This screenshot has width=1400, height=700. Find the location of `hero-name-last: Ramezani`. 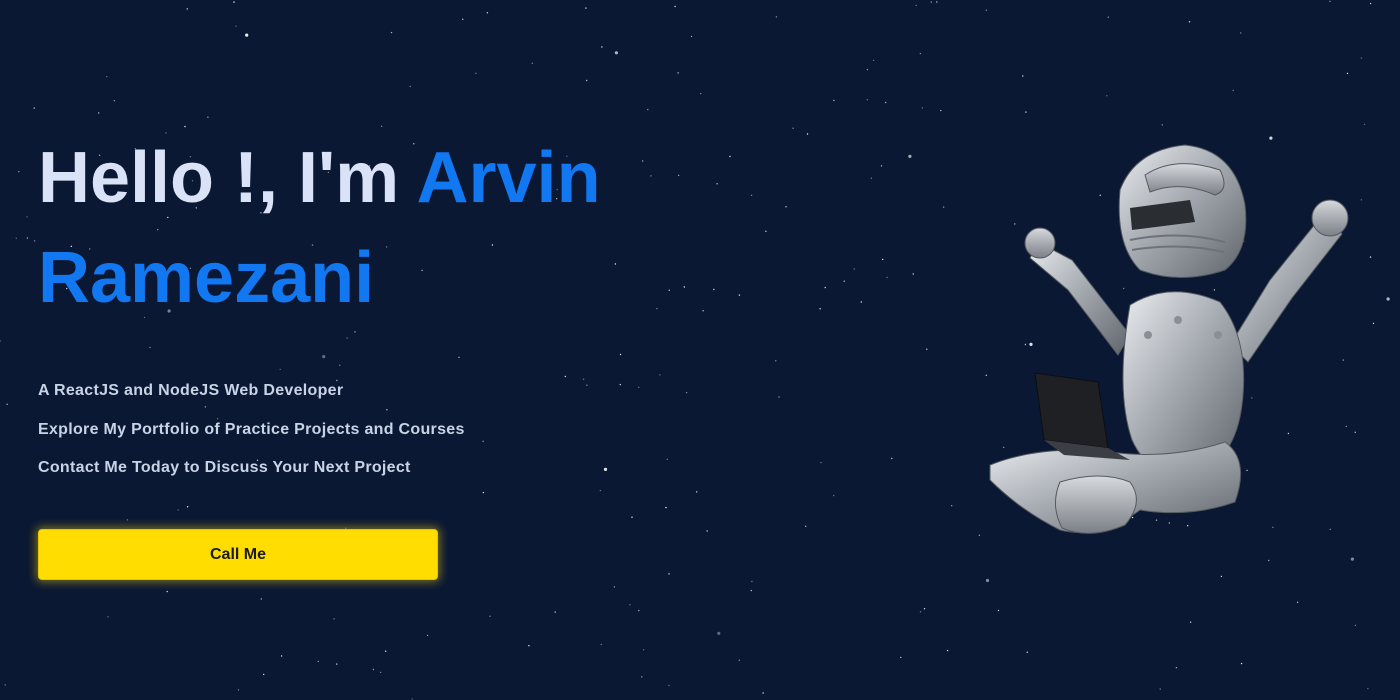

hero-name-last: Ramezani is located at coordinates (206, 278).